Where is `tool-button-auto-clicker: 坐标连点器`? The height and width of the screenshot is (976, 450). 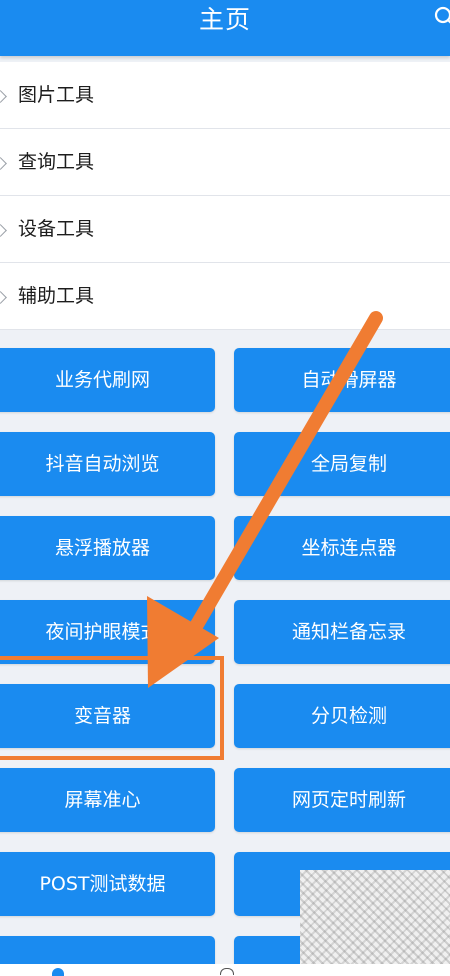 tool-button-auto-clicker: 坐标连点器 is located at coordinates (342, 548).